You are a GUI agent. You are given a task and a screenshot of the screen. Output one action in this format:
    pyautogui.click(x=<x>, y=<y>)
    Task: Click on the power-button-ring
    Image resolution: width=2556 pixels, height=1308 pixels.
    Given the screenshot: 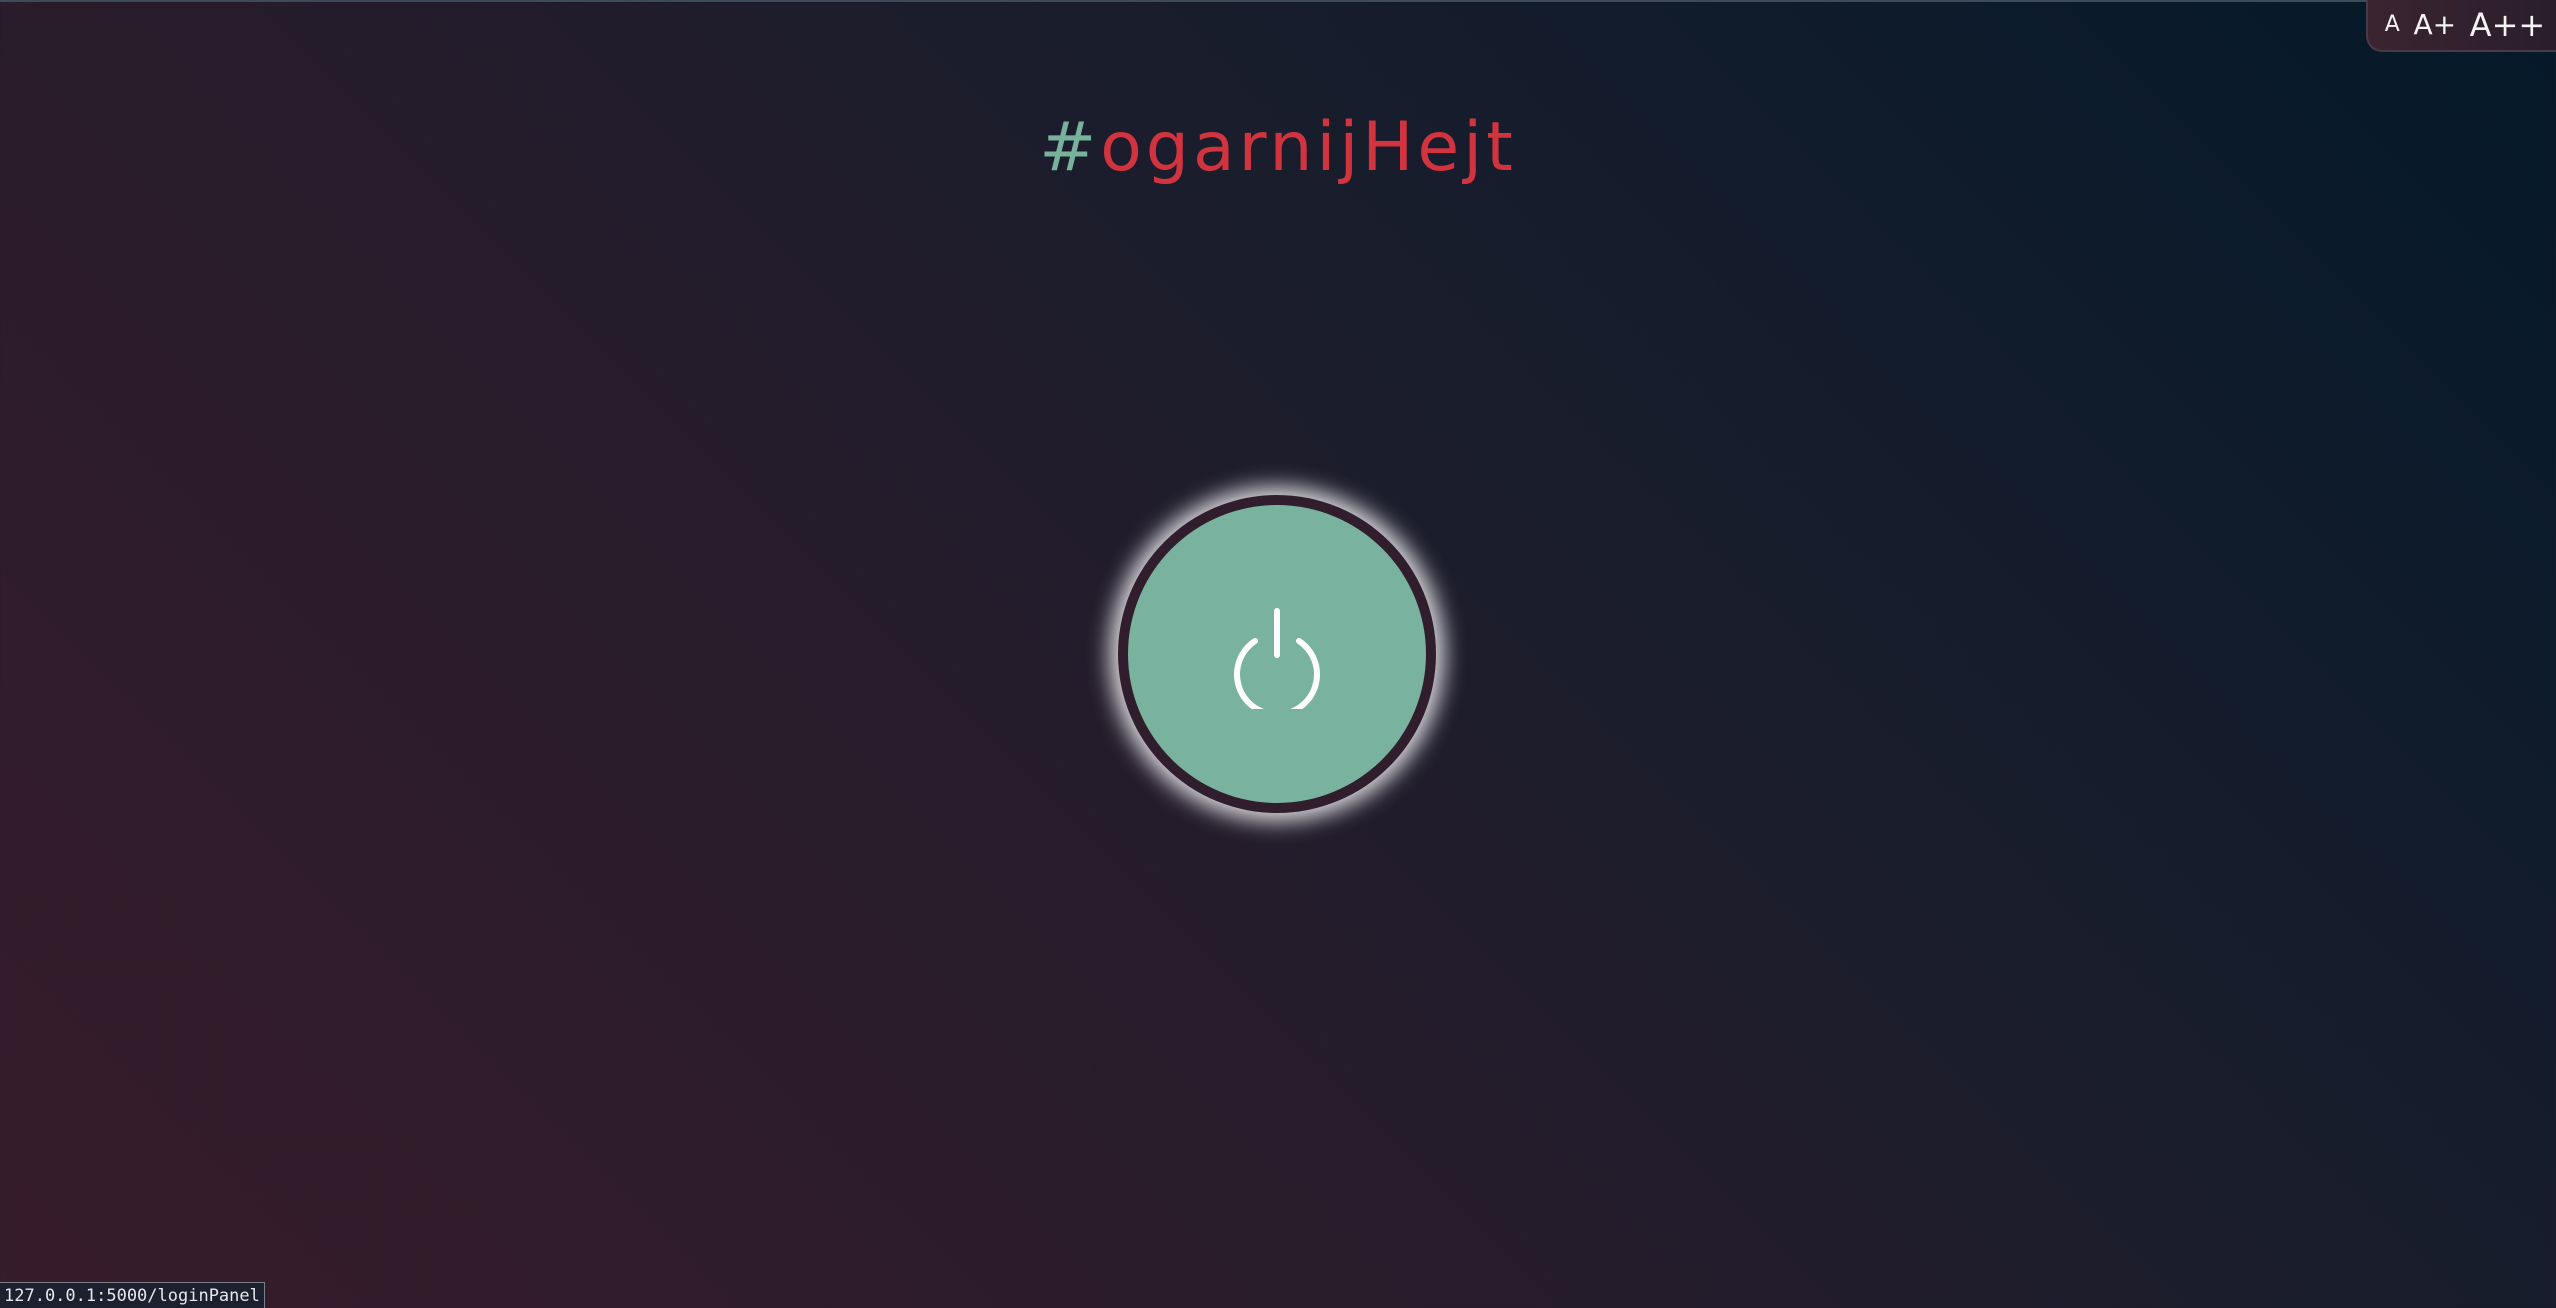 What is the action you would take?
    pyautogui.click(x=1277, y=654)
    